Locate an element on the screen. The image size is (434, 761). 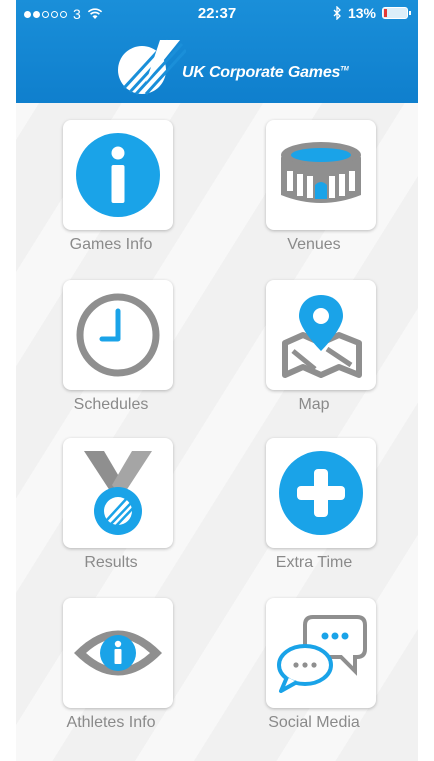
map-pin-icon is located at coordinates (322, 336).